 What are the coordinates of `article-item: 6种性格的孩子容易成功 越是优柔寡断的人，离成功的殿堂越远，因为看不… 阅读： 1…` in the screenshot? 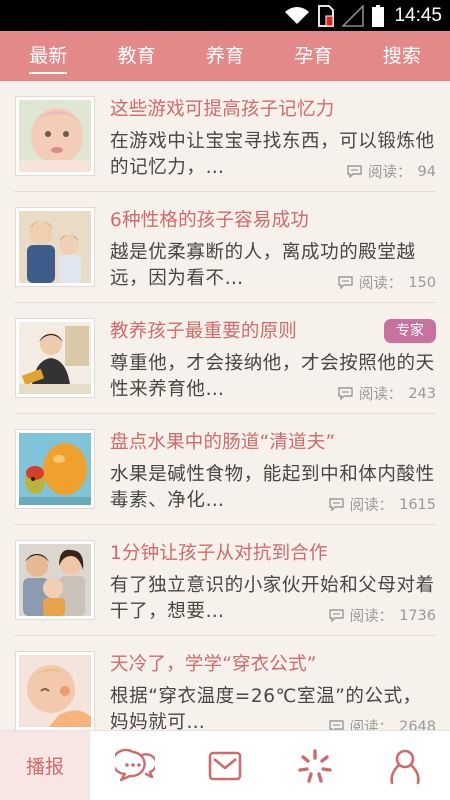 It's located at (225, 247).